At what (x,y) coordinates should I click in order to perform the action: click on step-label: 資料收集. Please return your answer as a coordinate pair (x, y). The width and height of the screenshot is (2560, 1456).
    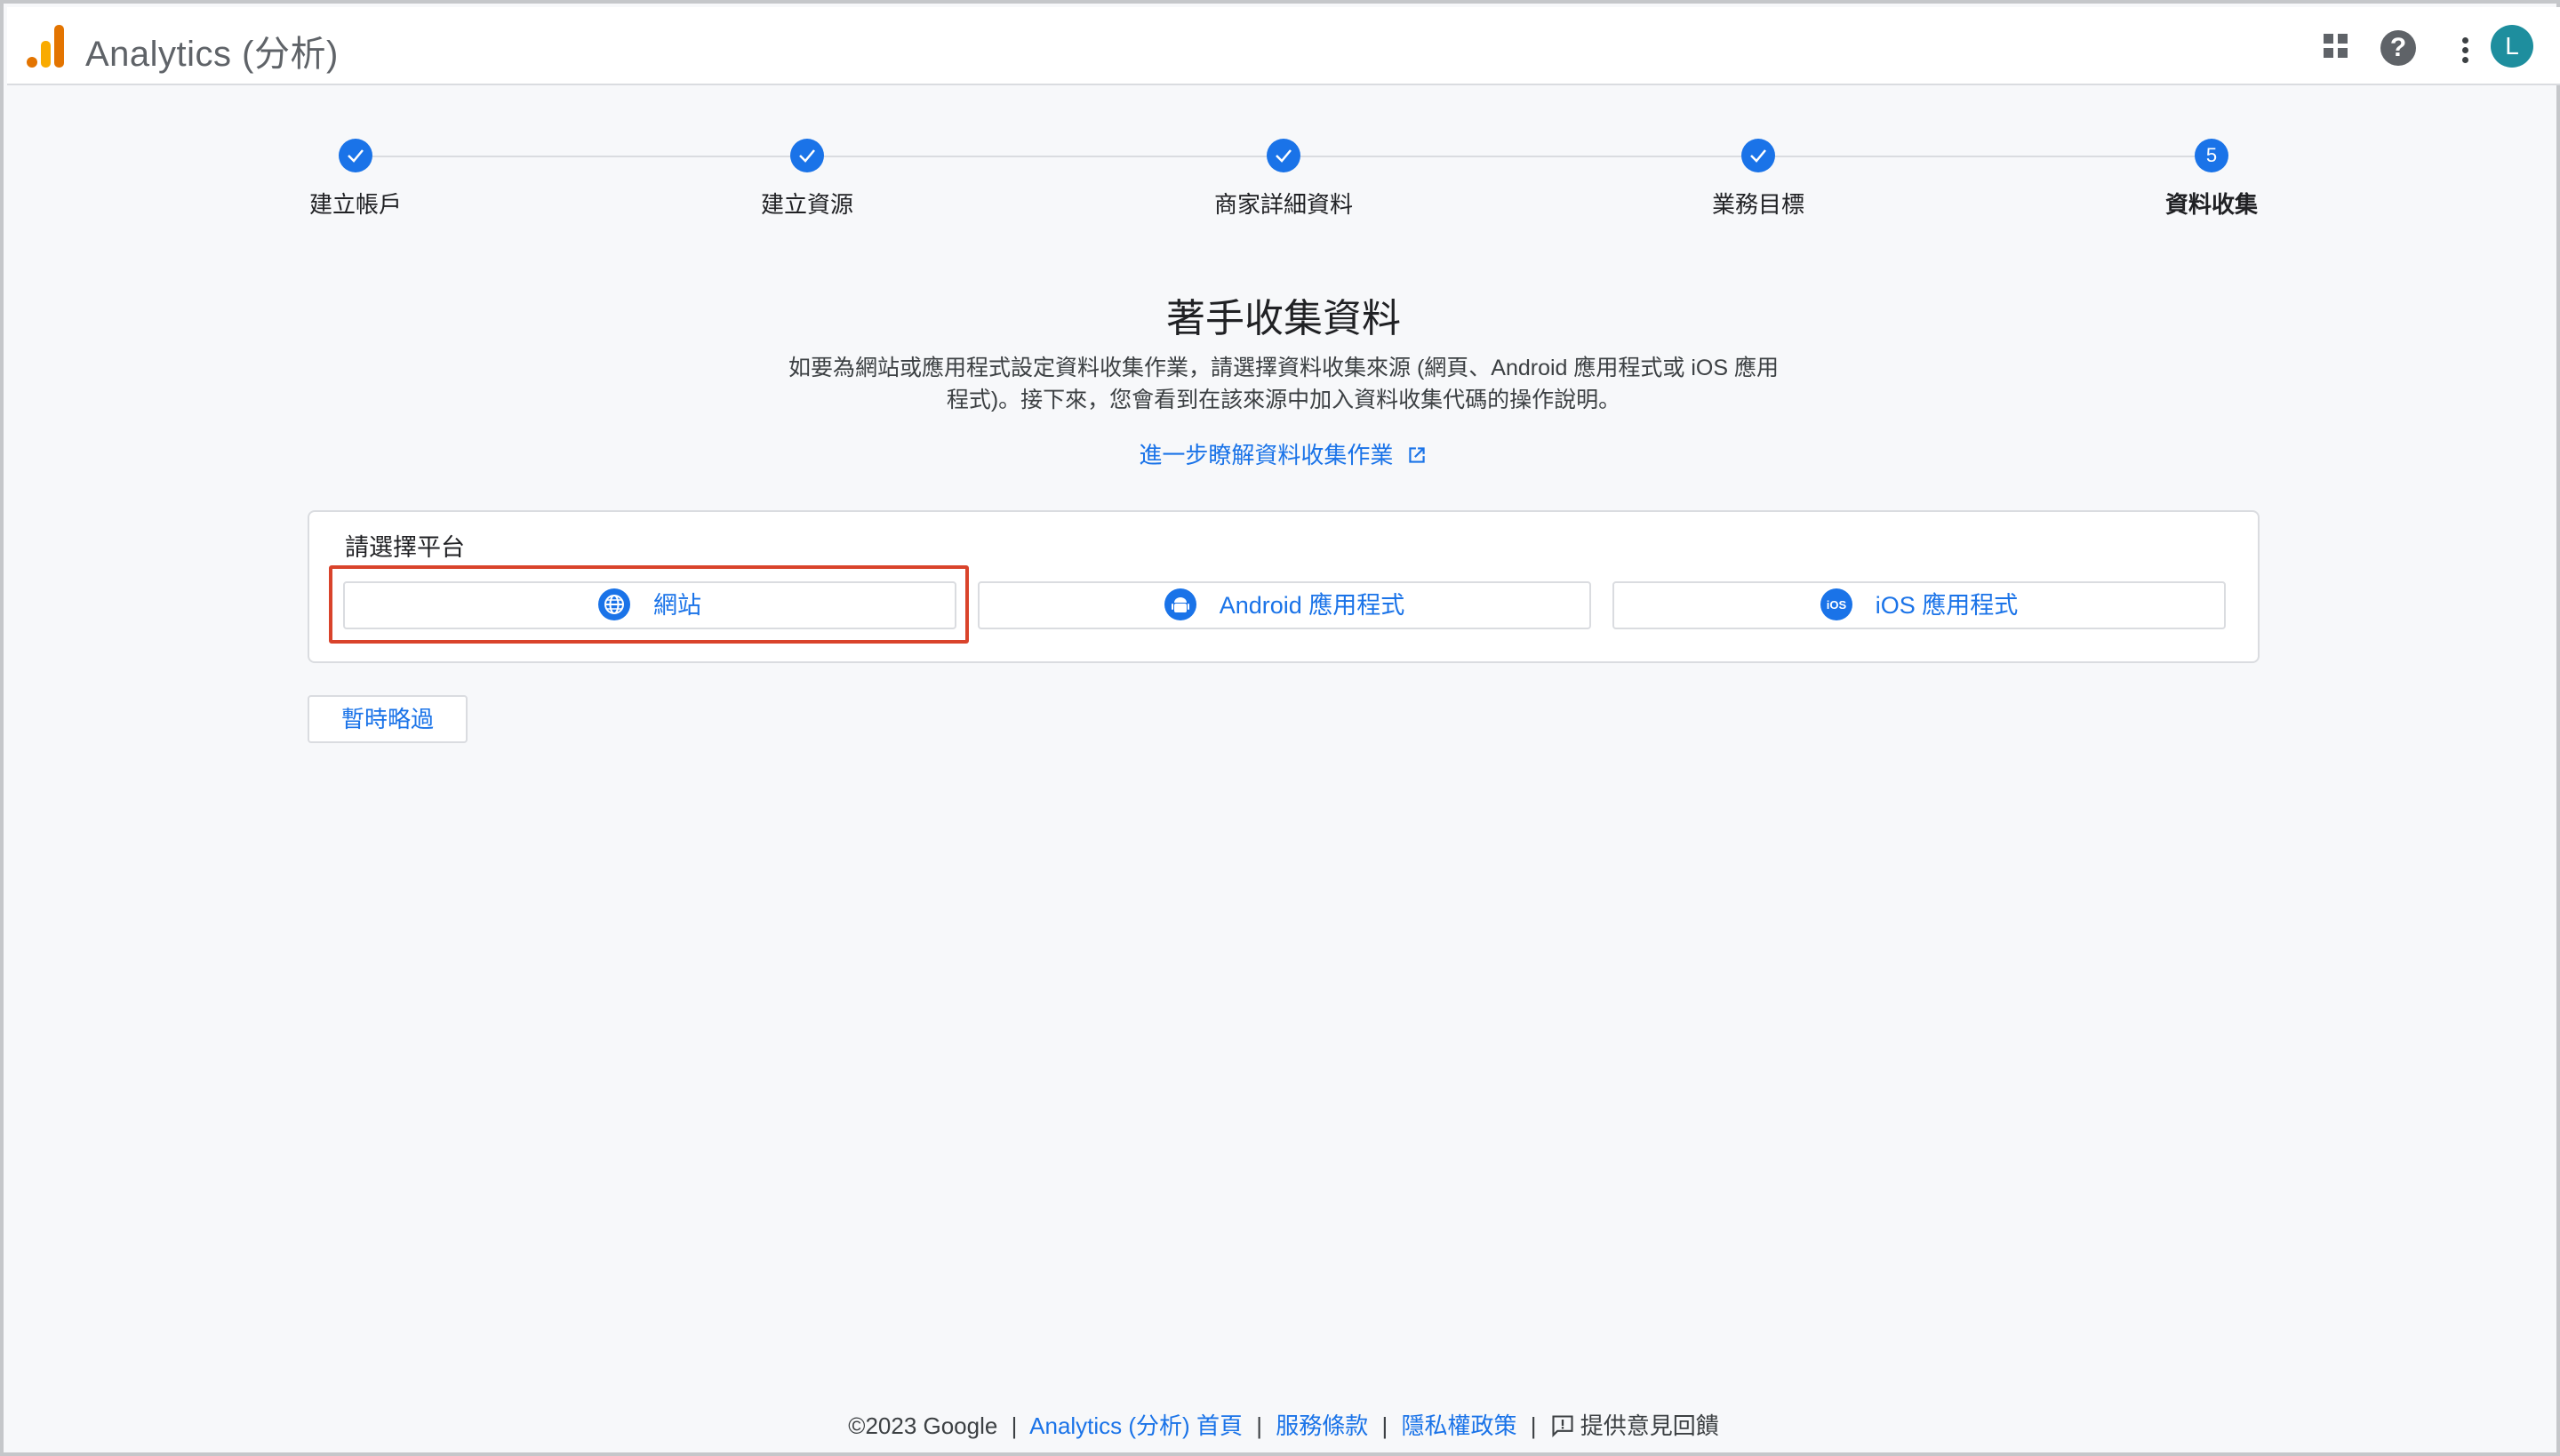
    Looking at the image, I should click on (2211, 204).